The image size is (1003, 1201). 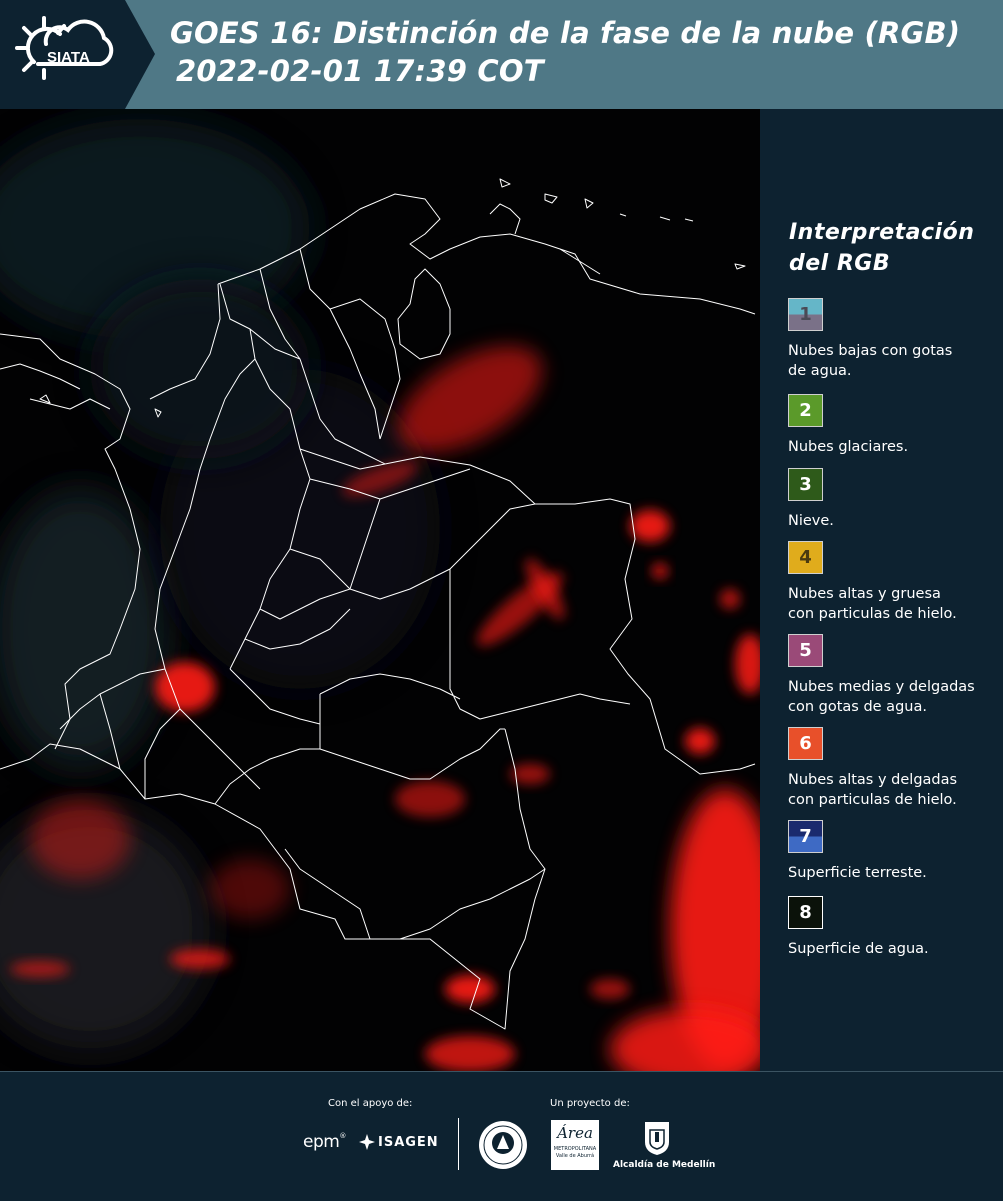 I want to click on legend-number-5: 5, so click(x=805, y=650).